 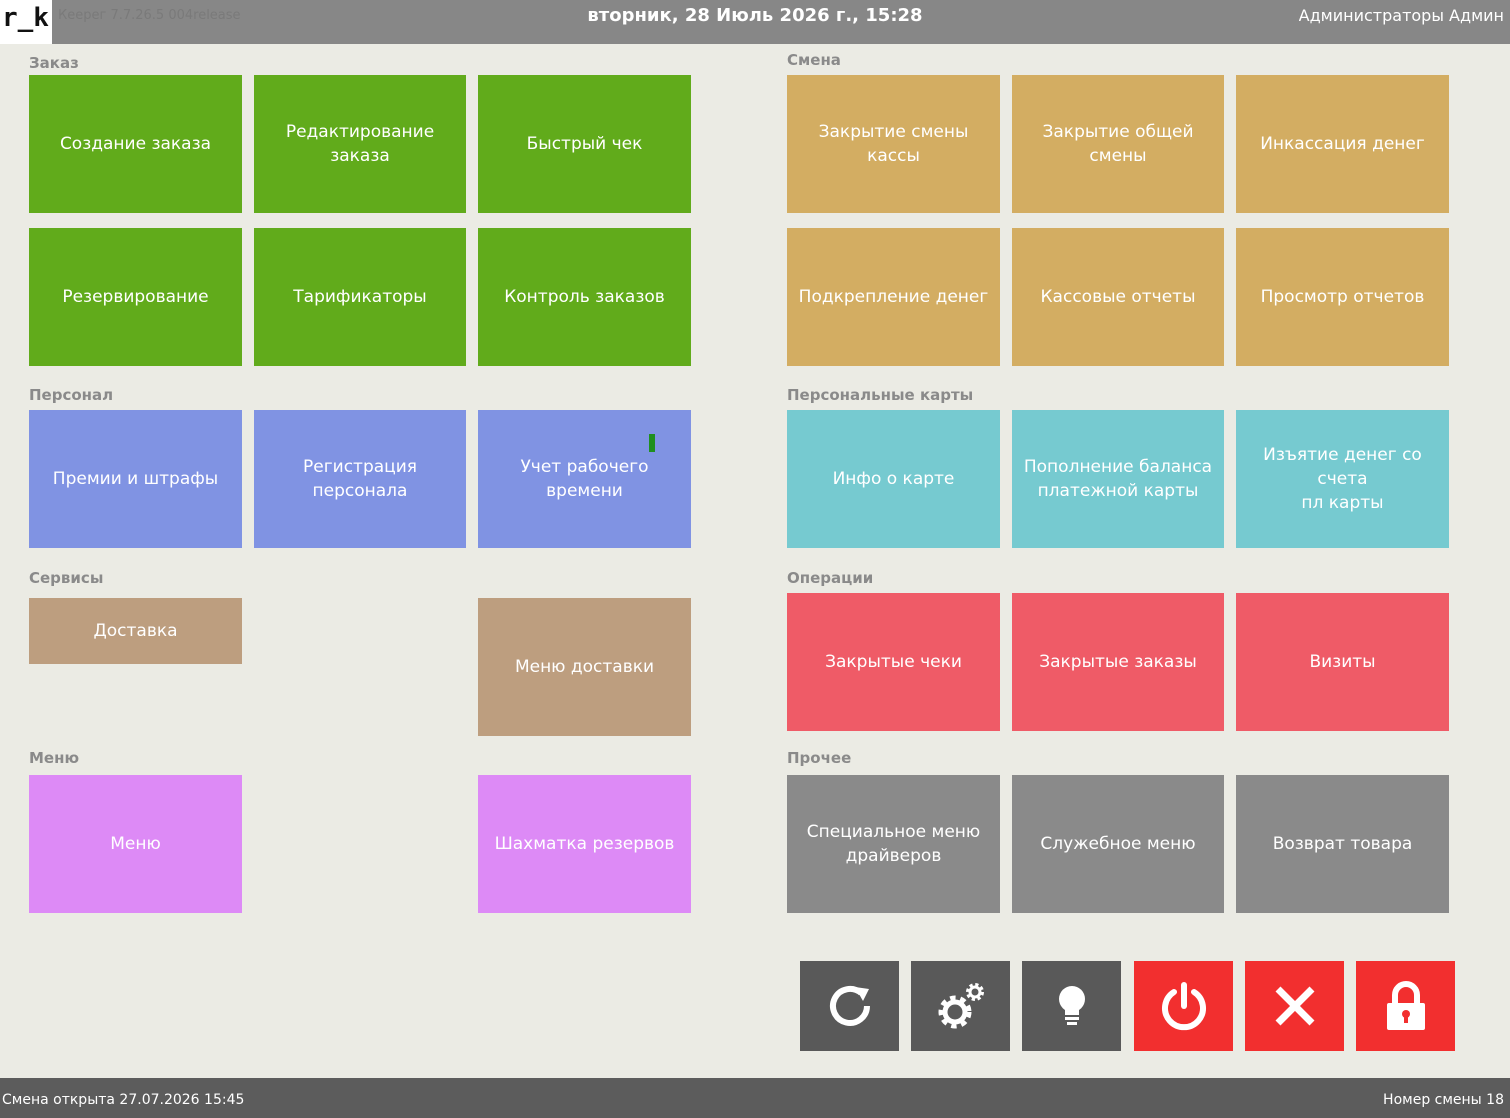 I want to click on return-goods-button: Возврат товара, so click(x=1342, y=844).